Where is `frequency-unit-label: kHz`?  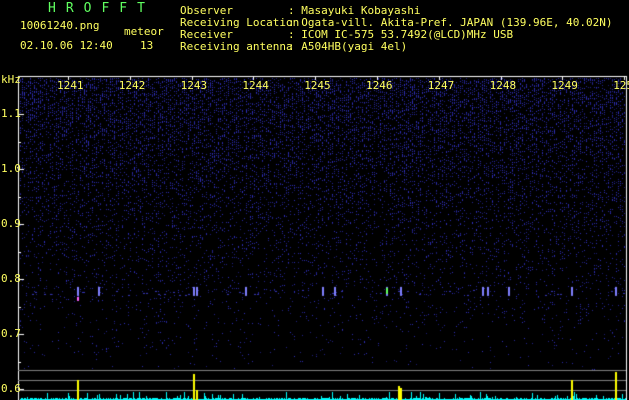 frequency-unit-label: kHz is located at coordinates (11, 79).